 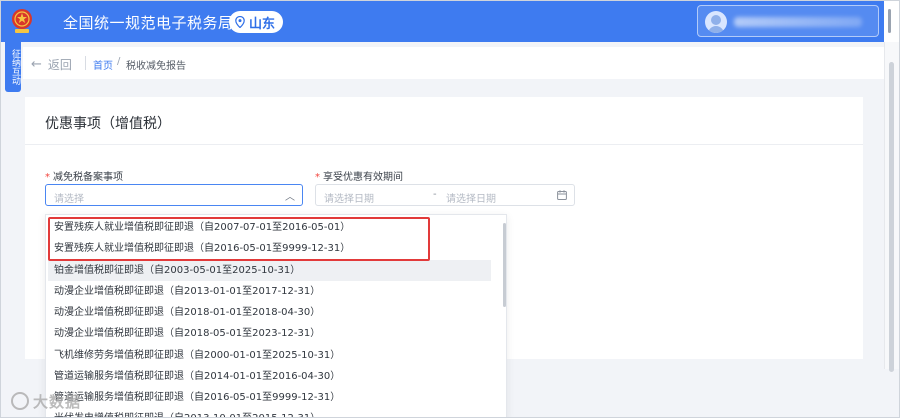 What do you see at coordinates (156, 66) in the screenshot?
I see `breadcrumb-current: 税收减免报告` at bounding box center [156, 66].